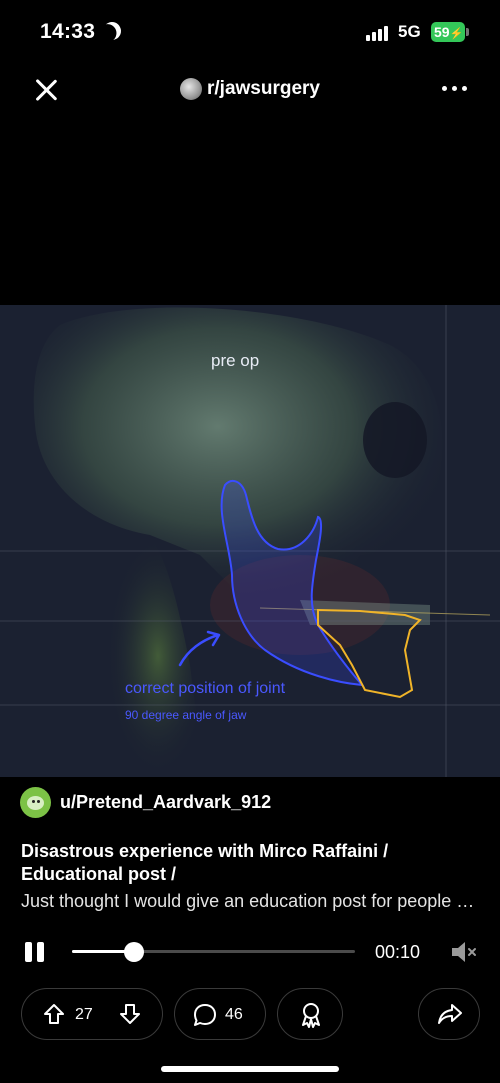  What do you see at coordinates (205, 1015) in the screenshot?
I see `comment-icon` at bounding box center [205, 1015].